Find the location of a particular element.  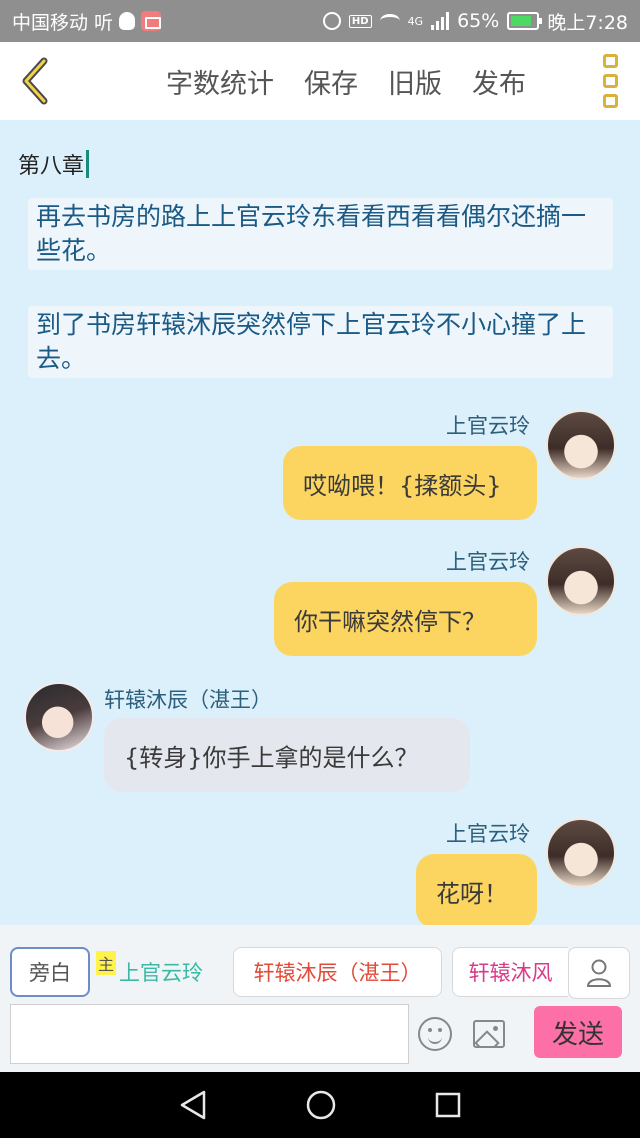

alarm-icon is located at coordinates (331, 21).